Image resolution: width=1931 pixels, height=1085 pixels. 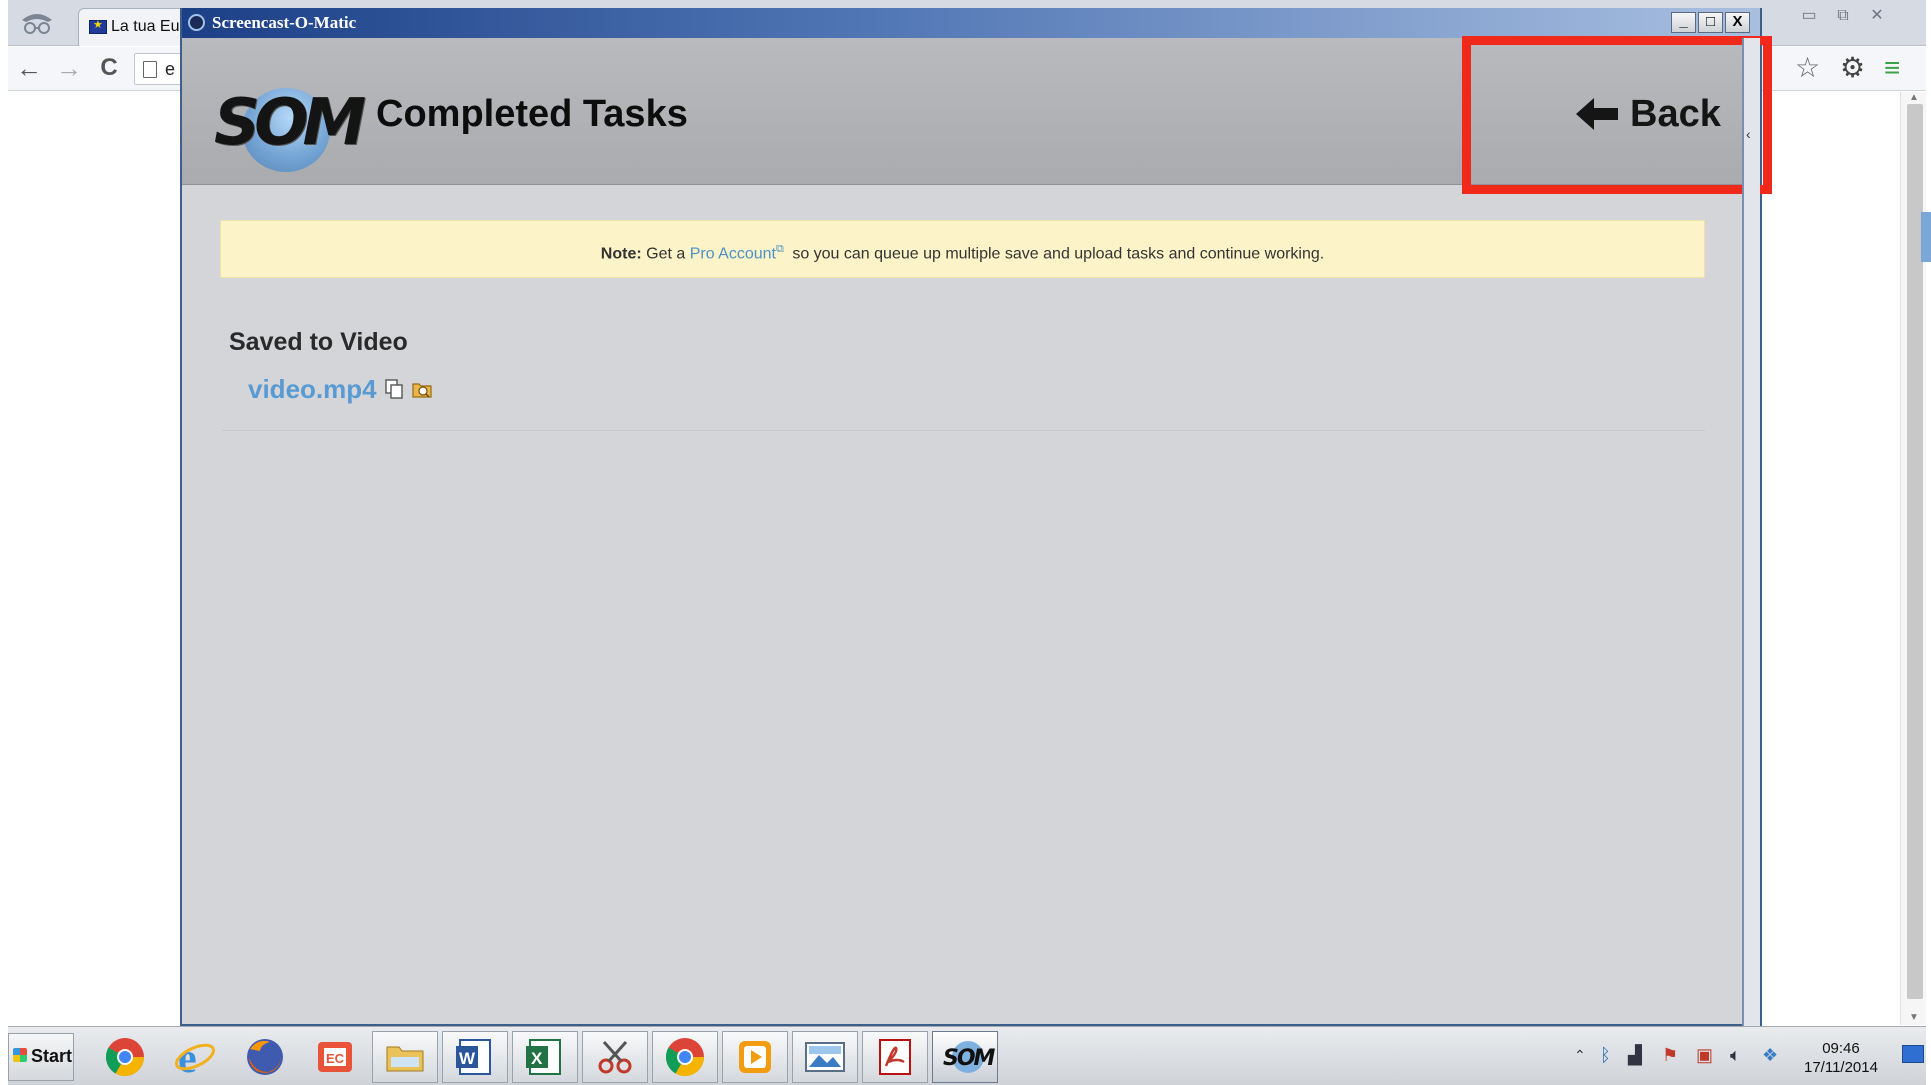 What do you see at coordinates (170, 69) in the screenshot?
I see `address-bar-text: e` at bounding box center [170, 69].